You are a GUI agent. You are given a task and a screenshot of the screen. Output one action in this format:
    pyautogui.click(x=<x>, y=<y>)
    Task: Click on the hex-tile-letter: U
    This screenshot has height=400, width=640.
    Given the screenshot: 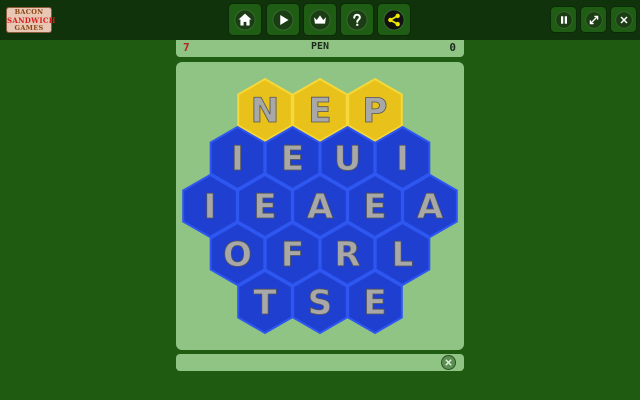 What is the action you would take?
    pyautogui.click(x=348, y=159)
    